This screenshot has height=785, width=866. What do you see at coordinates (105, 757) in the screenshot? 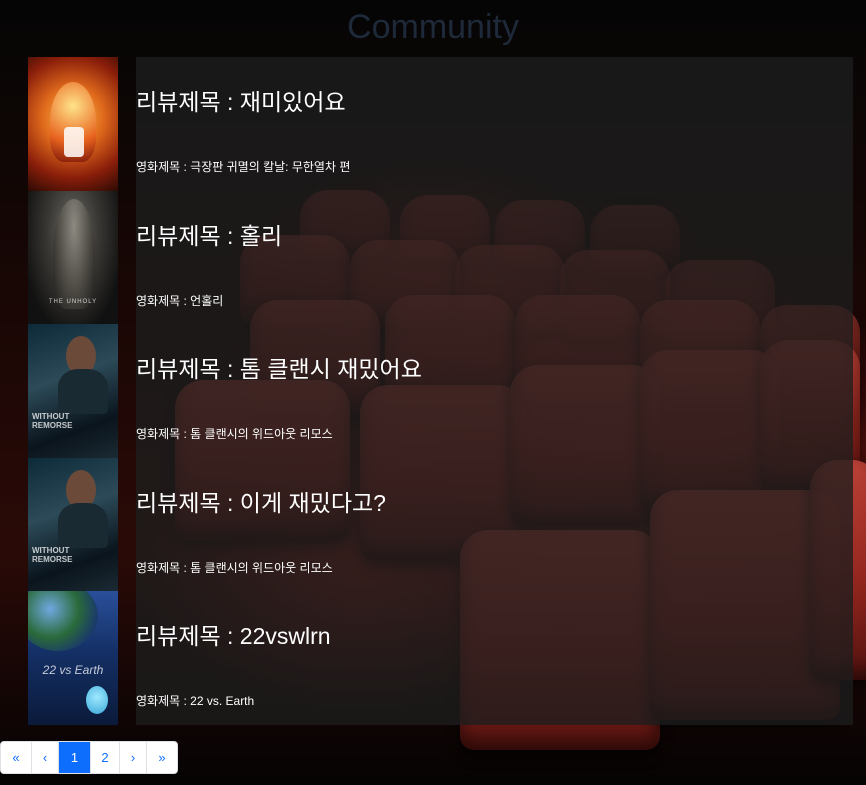
I see `page-2-button: 2` at bounding box center [105, 757].